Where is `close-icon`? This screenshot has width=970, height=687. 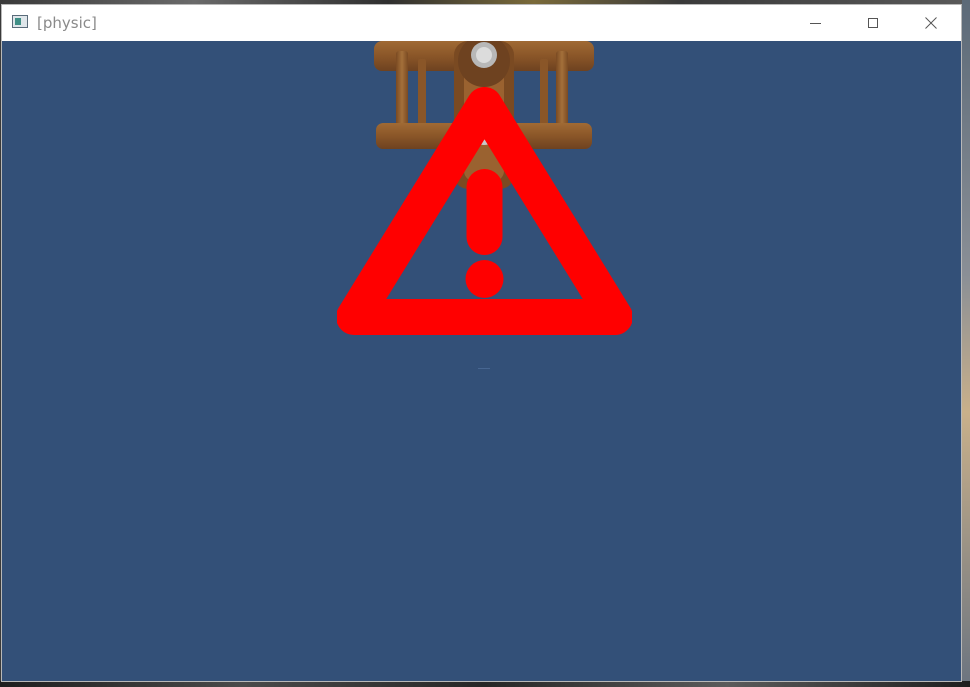 close-icon is located at coordinates (931, 23).